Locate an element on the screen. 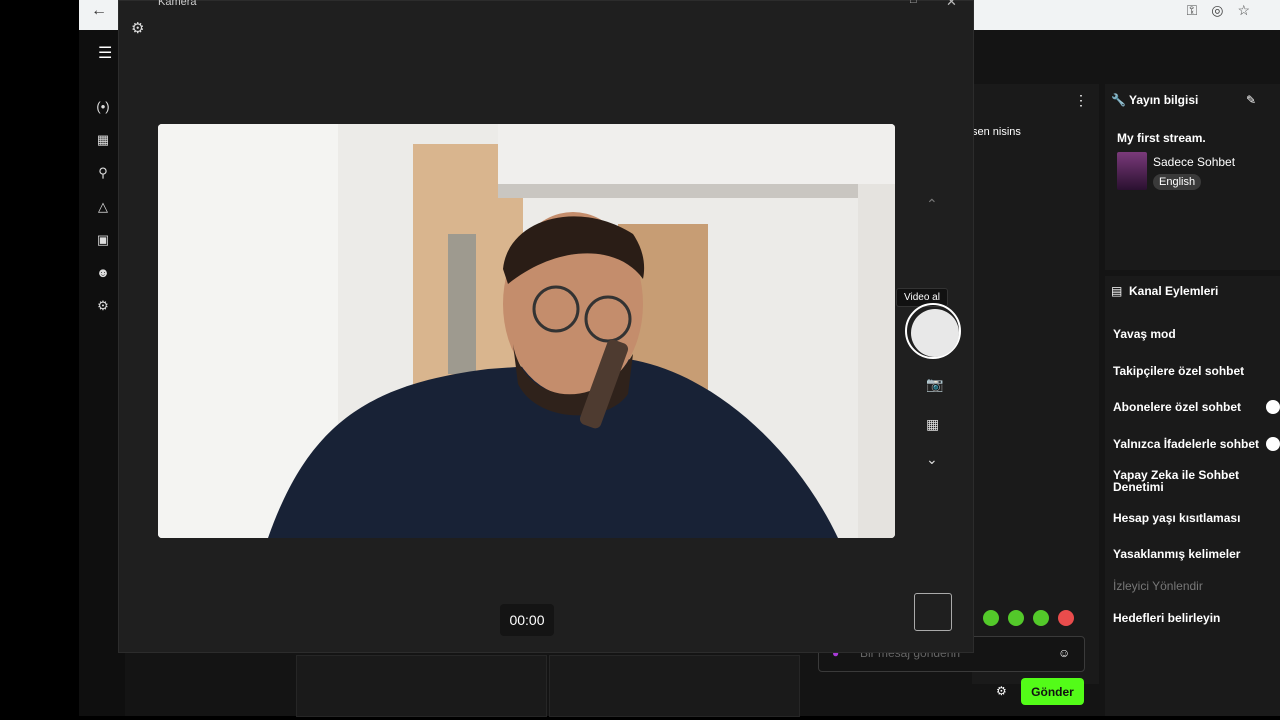 Image resolution: width=1280 pixels, height=720 pixels. action-ai-moderation: Yapay Zeka ile Sohbet Denetimi is located at coordinates (1183, 481).